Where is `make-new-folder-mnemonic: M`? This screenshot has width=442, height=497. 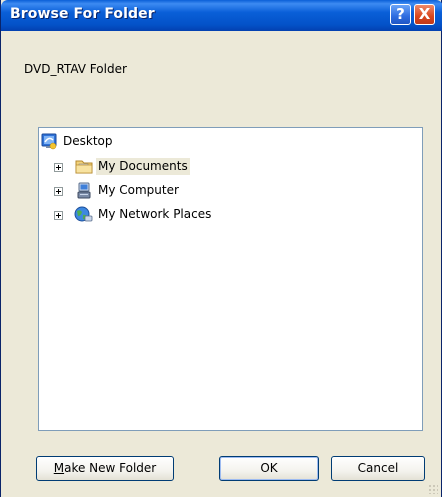
make-new-folder-mnemonic: M is located at coordinates (59, 468).